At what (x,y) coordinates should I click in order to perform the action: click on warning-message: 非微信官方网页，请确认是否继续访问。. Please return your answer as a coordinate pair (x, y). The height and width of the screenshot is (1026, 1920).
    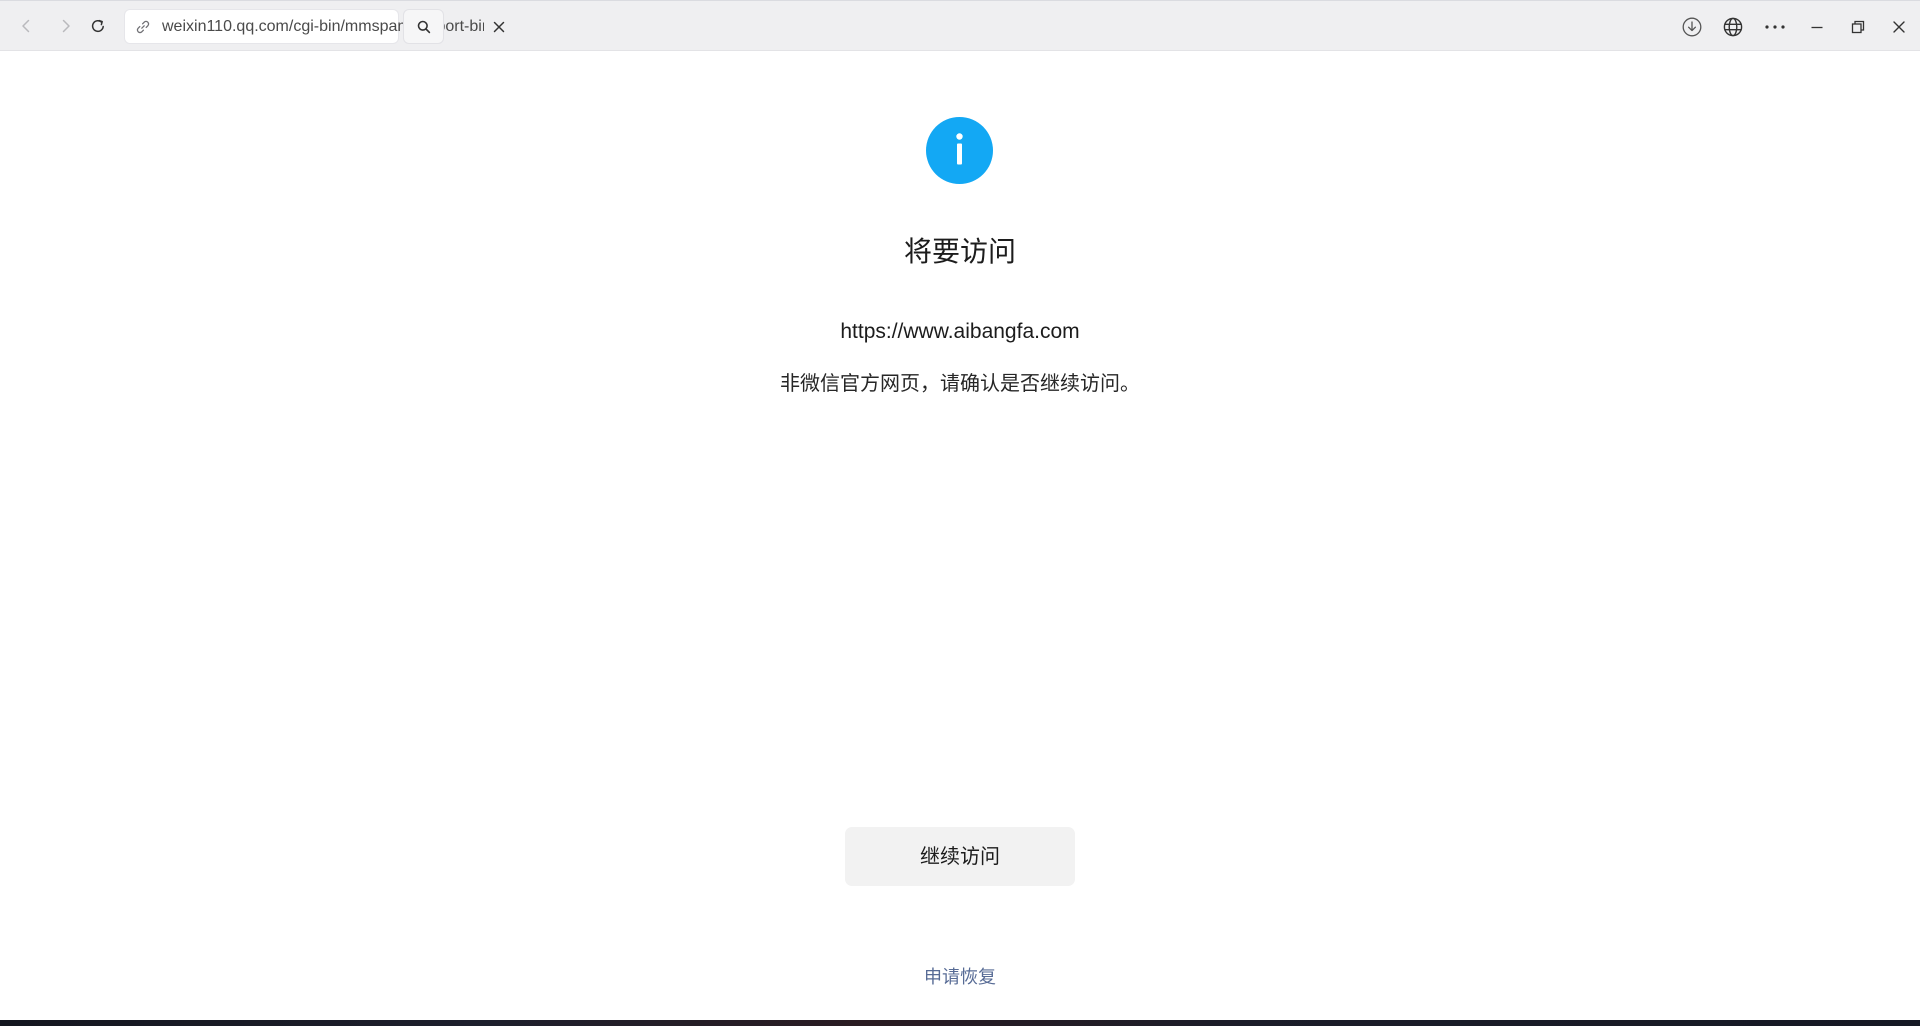
    Looking at the image, I should click on (960, 383).